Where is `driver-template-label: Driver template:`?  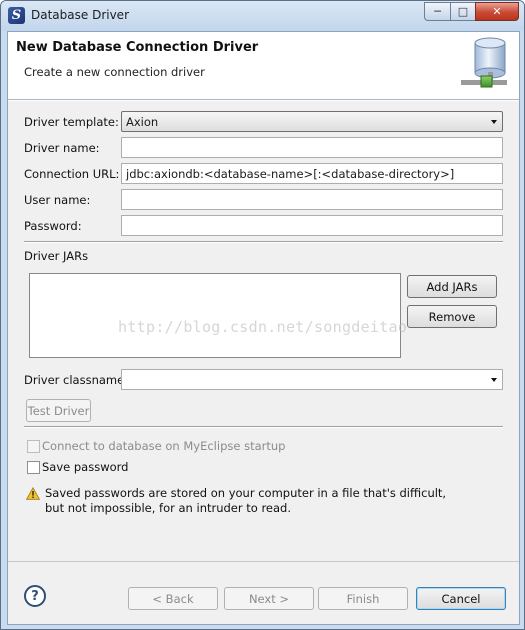
driver-template-label: Driver template: is located at coordinates (71, 122).